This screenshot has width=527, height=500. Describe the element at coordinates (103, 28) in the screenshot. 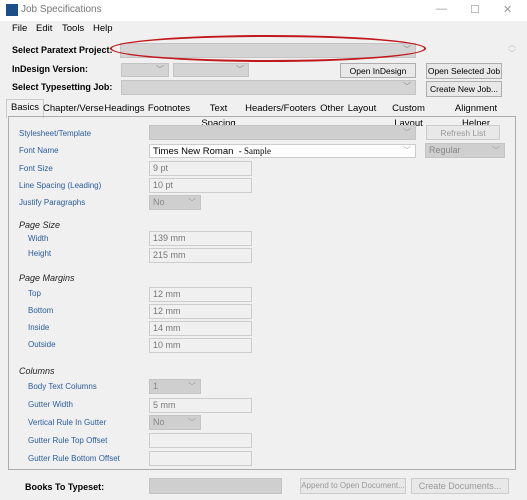

I see `menu-help: Help` at that location.